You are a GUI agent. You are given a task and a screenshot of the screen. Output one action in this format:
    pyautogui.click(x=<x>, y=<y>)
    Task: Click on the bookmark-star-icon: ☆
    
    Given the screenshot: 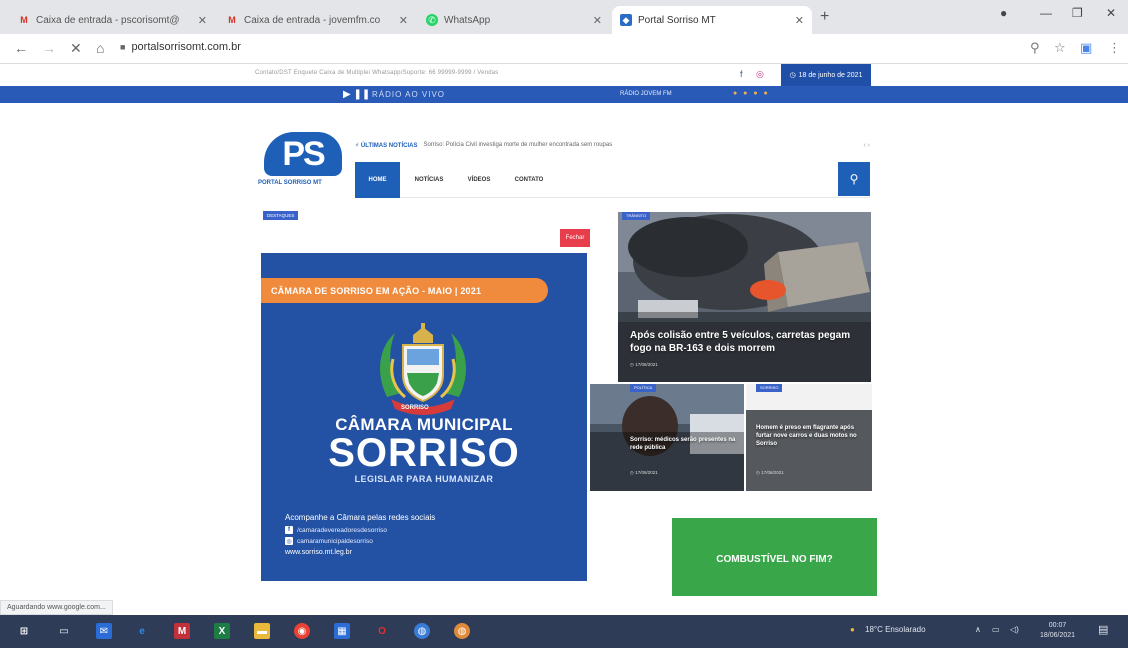 What is the action you would take?
    pyautogui.click(x=1060, y=48)
    